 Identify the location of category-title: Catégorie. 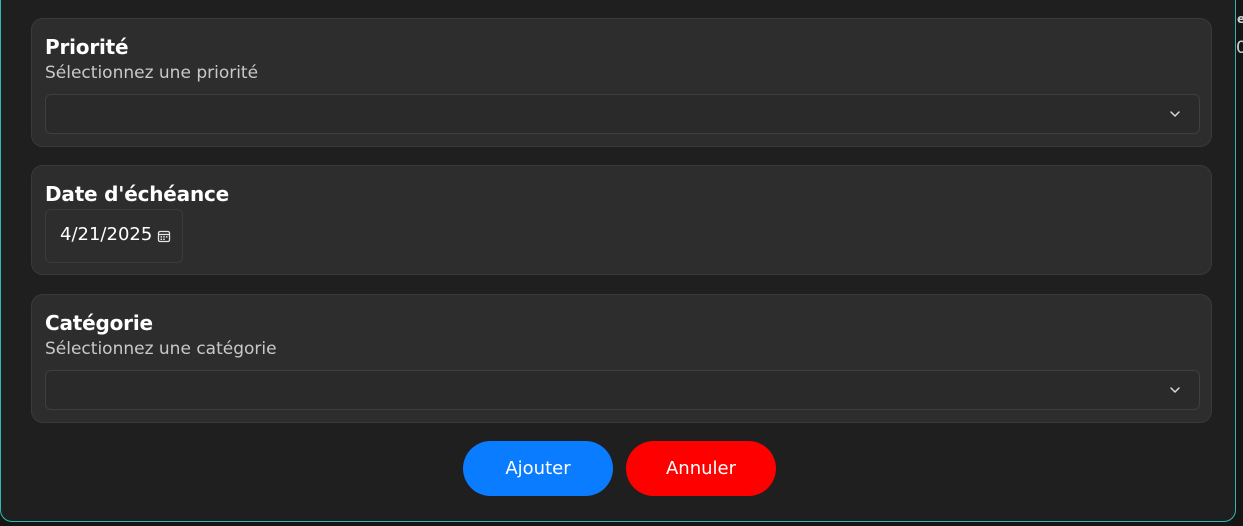
(99, 323).